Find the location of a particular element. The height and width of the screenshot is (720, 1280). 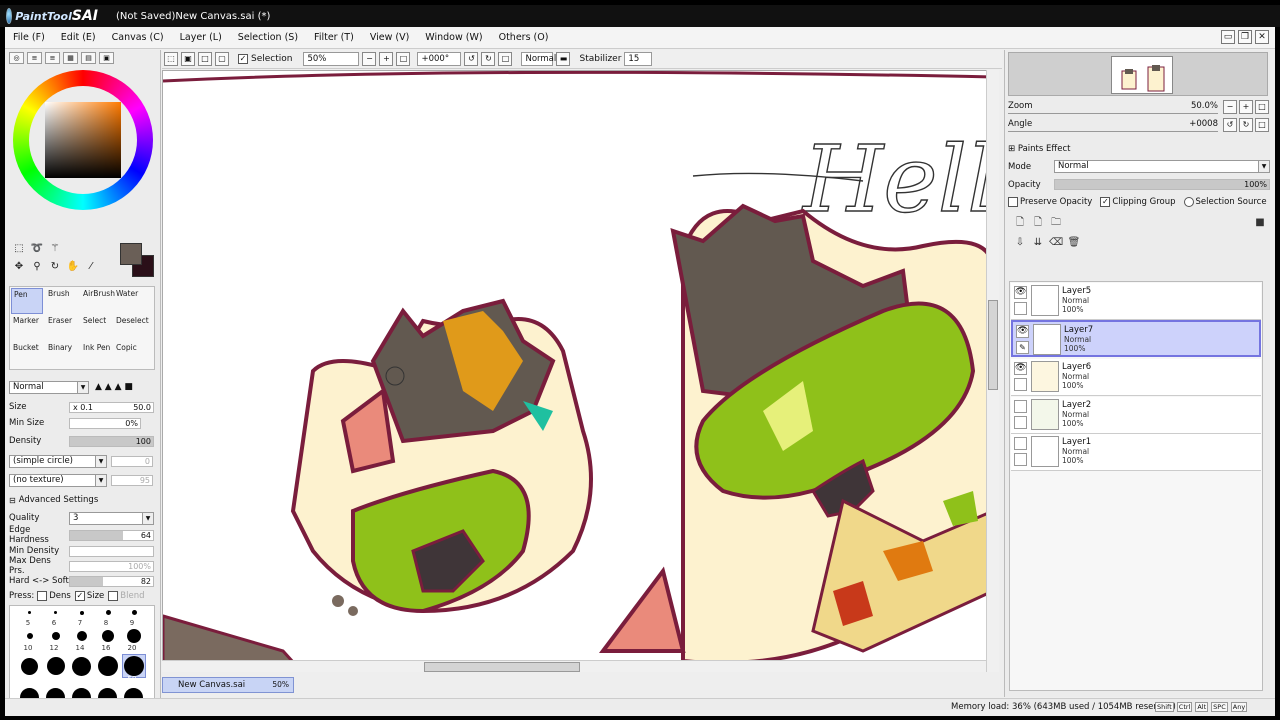

new-folder-icon: 🗀 is located at coordinates (1056, 223).